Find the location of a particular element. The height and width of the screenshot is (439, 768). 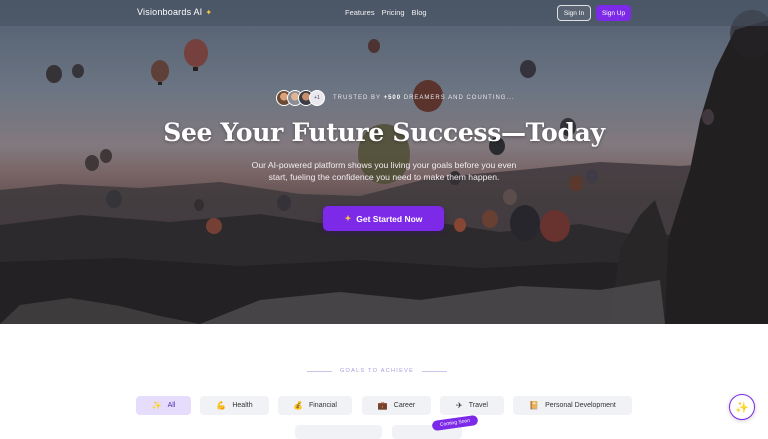

chip-label: Health is located at coordinates (242, 405).